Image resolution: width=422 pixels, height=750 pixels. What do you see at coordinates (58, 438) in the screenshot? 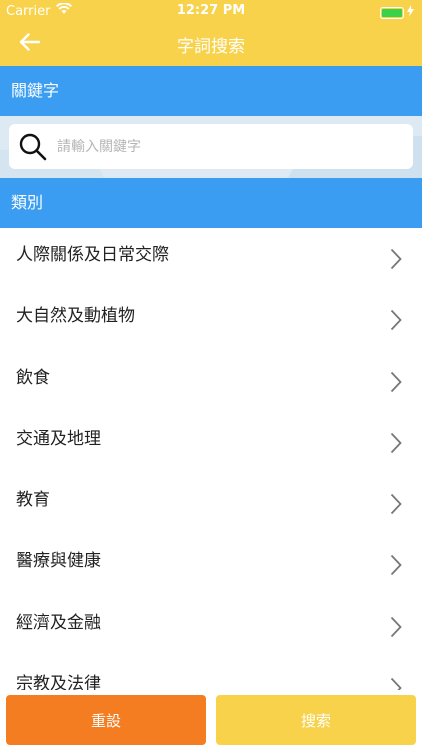
I see `category-label: 交通及地理` at bounding box center [58, 438].